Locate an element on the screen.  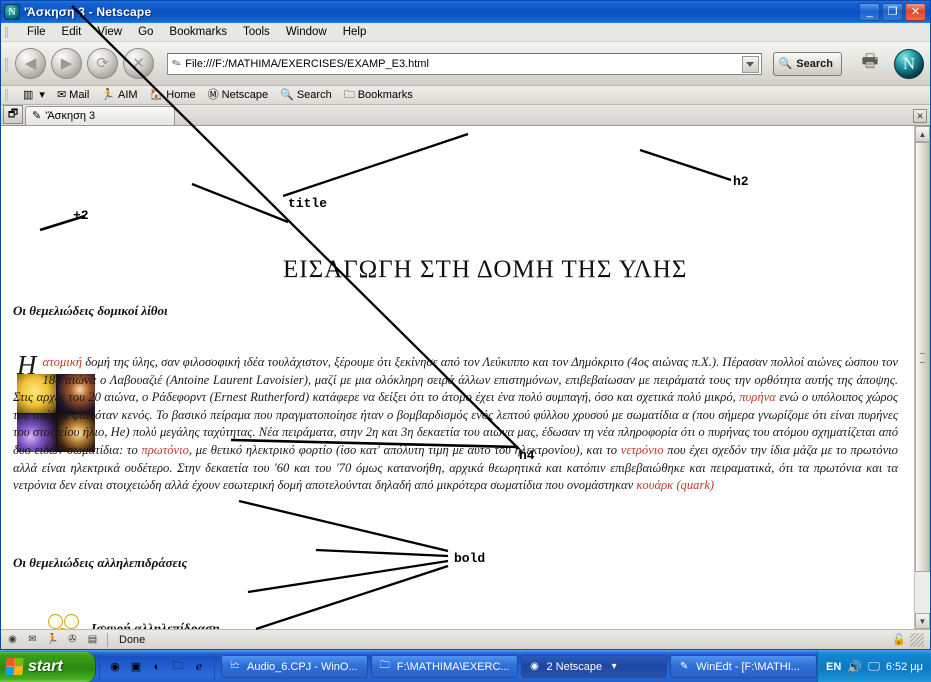
group-chevron-icon: ▾ is located at coordinates (614, 666).